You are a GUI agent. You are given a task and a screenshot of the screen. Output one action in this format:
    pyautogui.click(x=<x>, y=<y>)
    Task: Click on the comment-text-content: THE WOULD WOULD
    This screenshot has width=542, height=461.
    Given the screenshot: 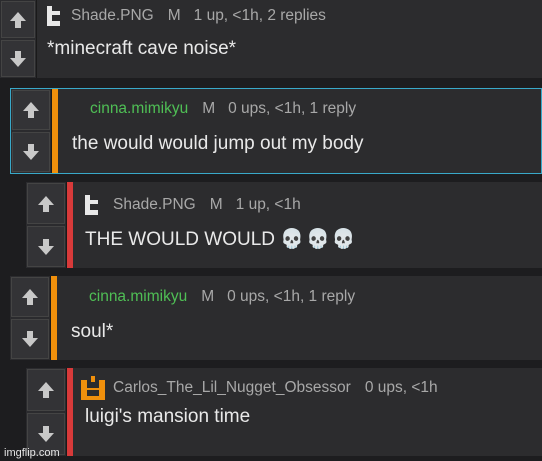 What is the action you would take?
    pyautogui.click(x=180, y=239)
    